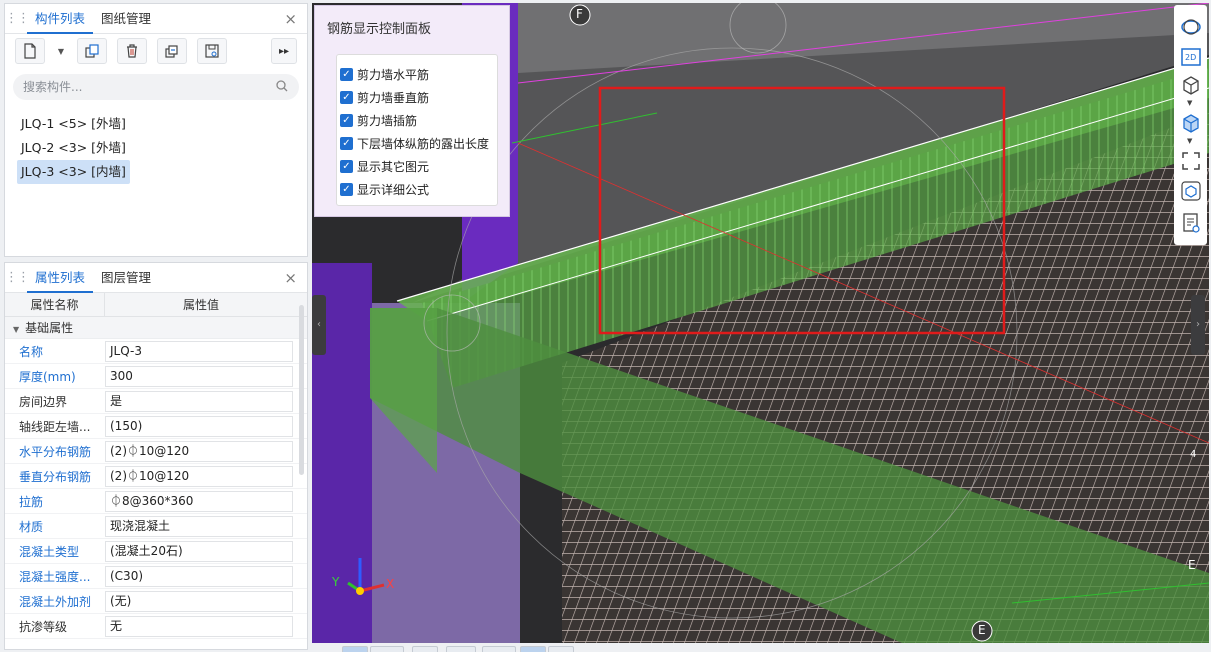 The width and height of the screenshot is (1211, 652). What do you see at coordinates (31, 351) in the screenshot?
I see `property-name: 名称` at bounding box center [31, 351].